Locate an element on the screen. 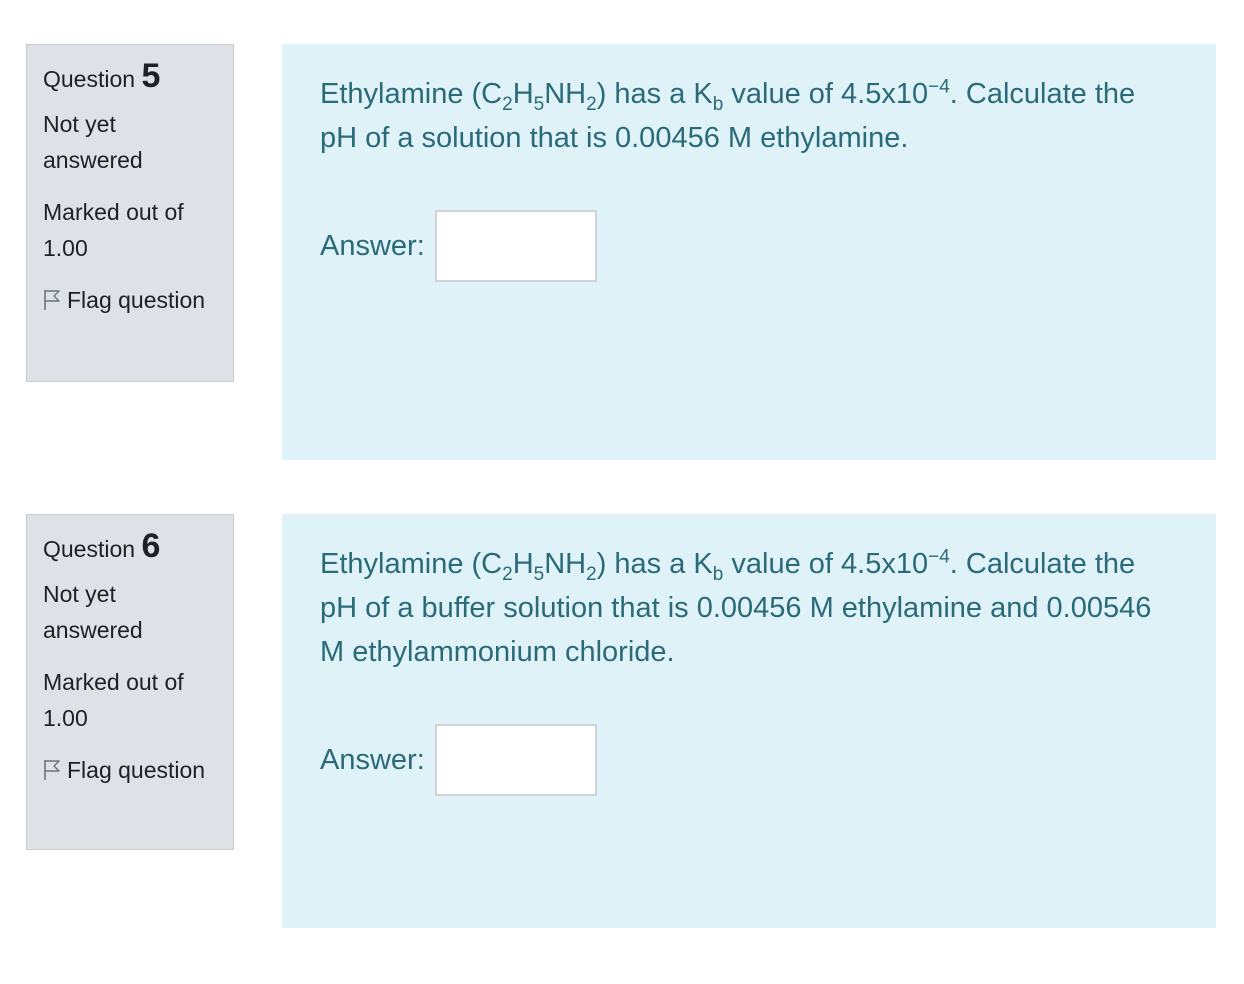  question-number-row: Question 6 is located at coordinates (130, 546).